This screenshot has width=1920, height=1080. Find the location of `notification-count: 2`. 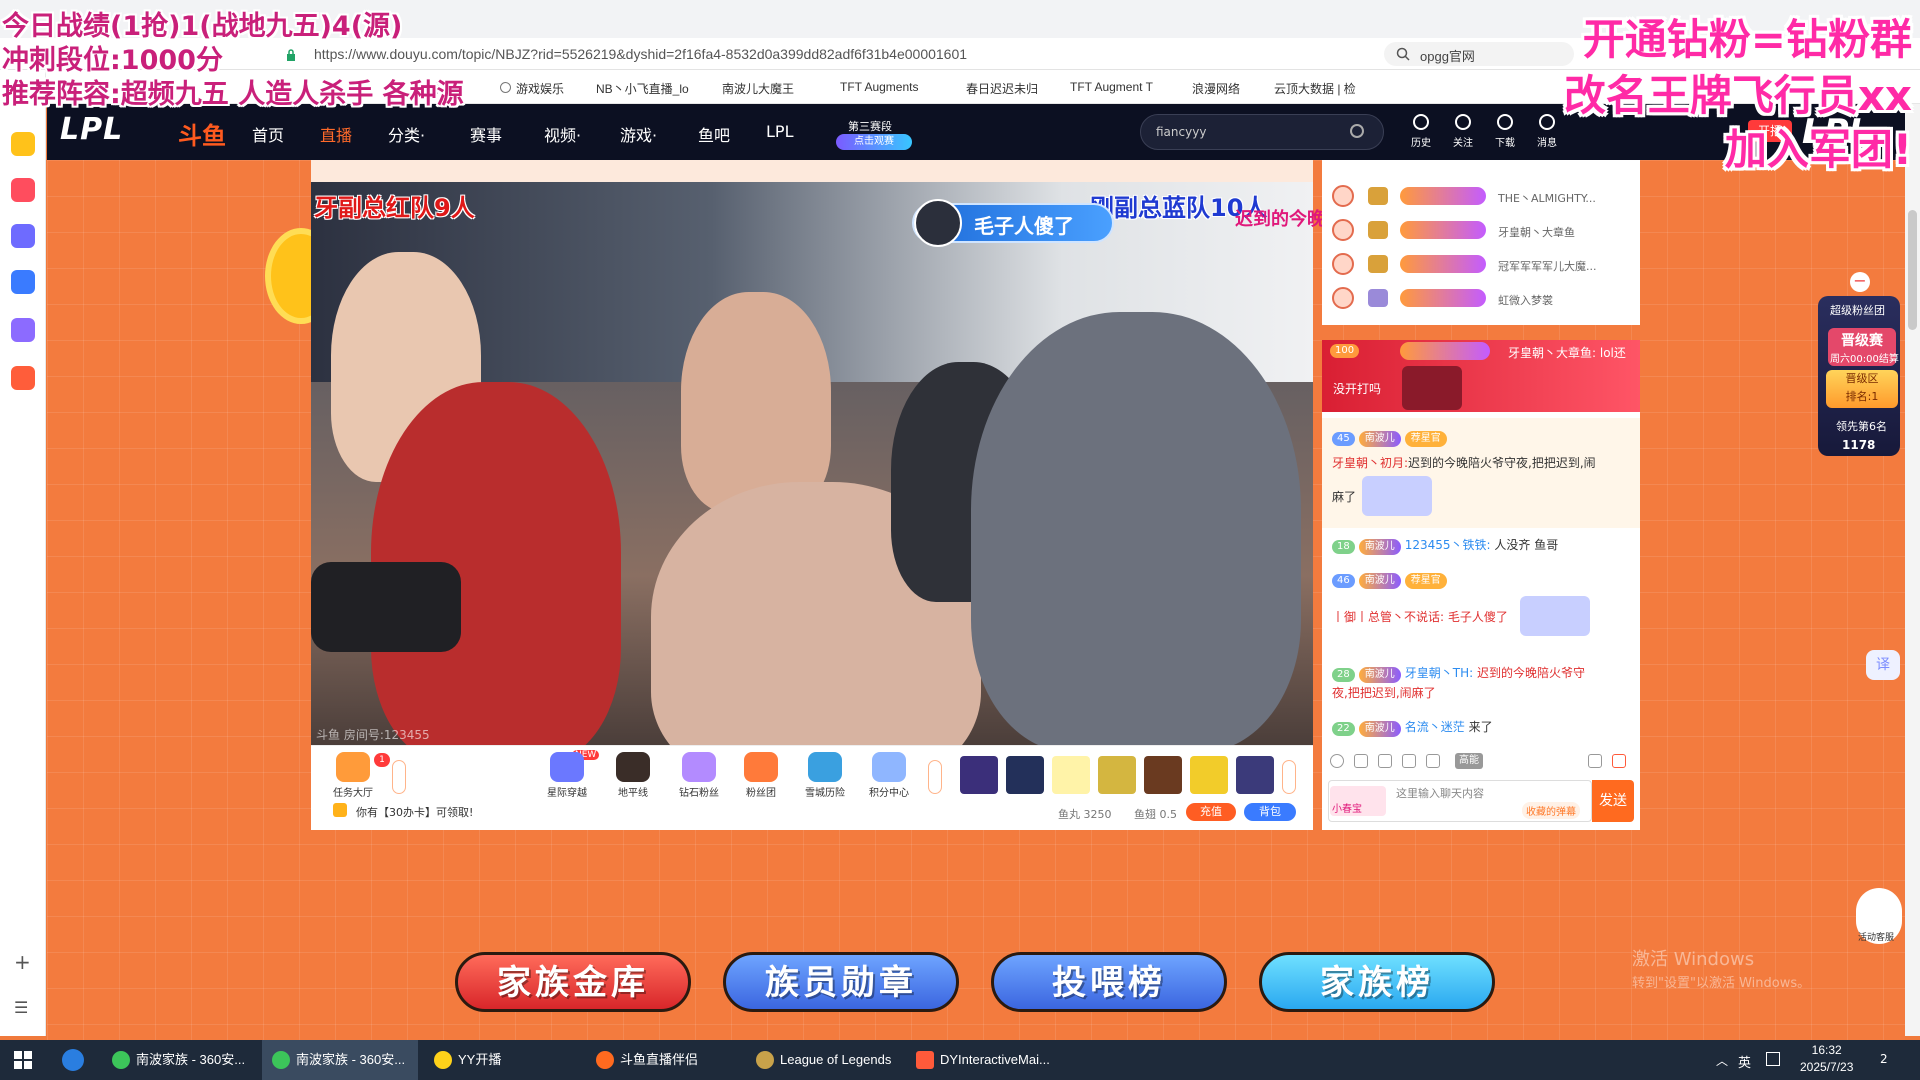

notification-count: 2 is located at coordinates (1884, 1059).